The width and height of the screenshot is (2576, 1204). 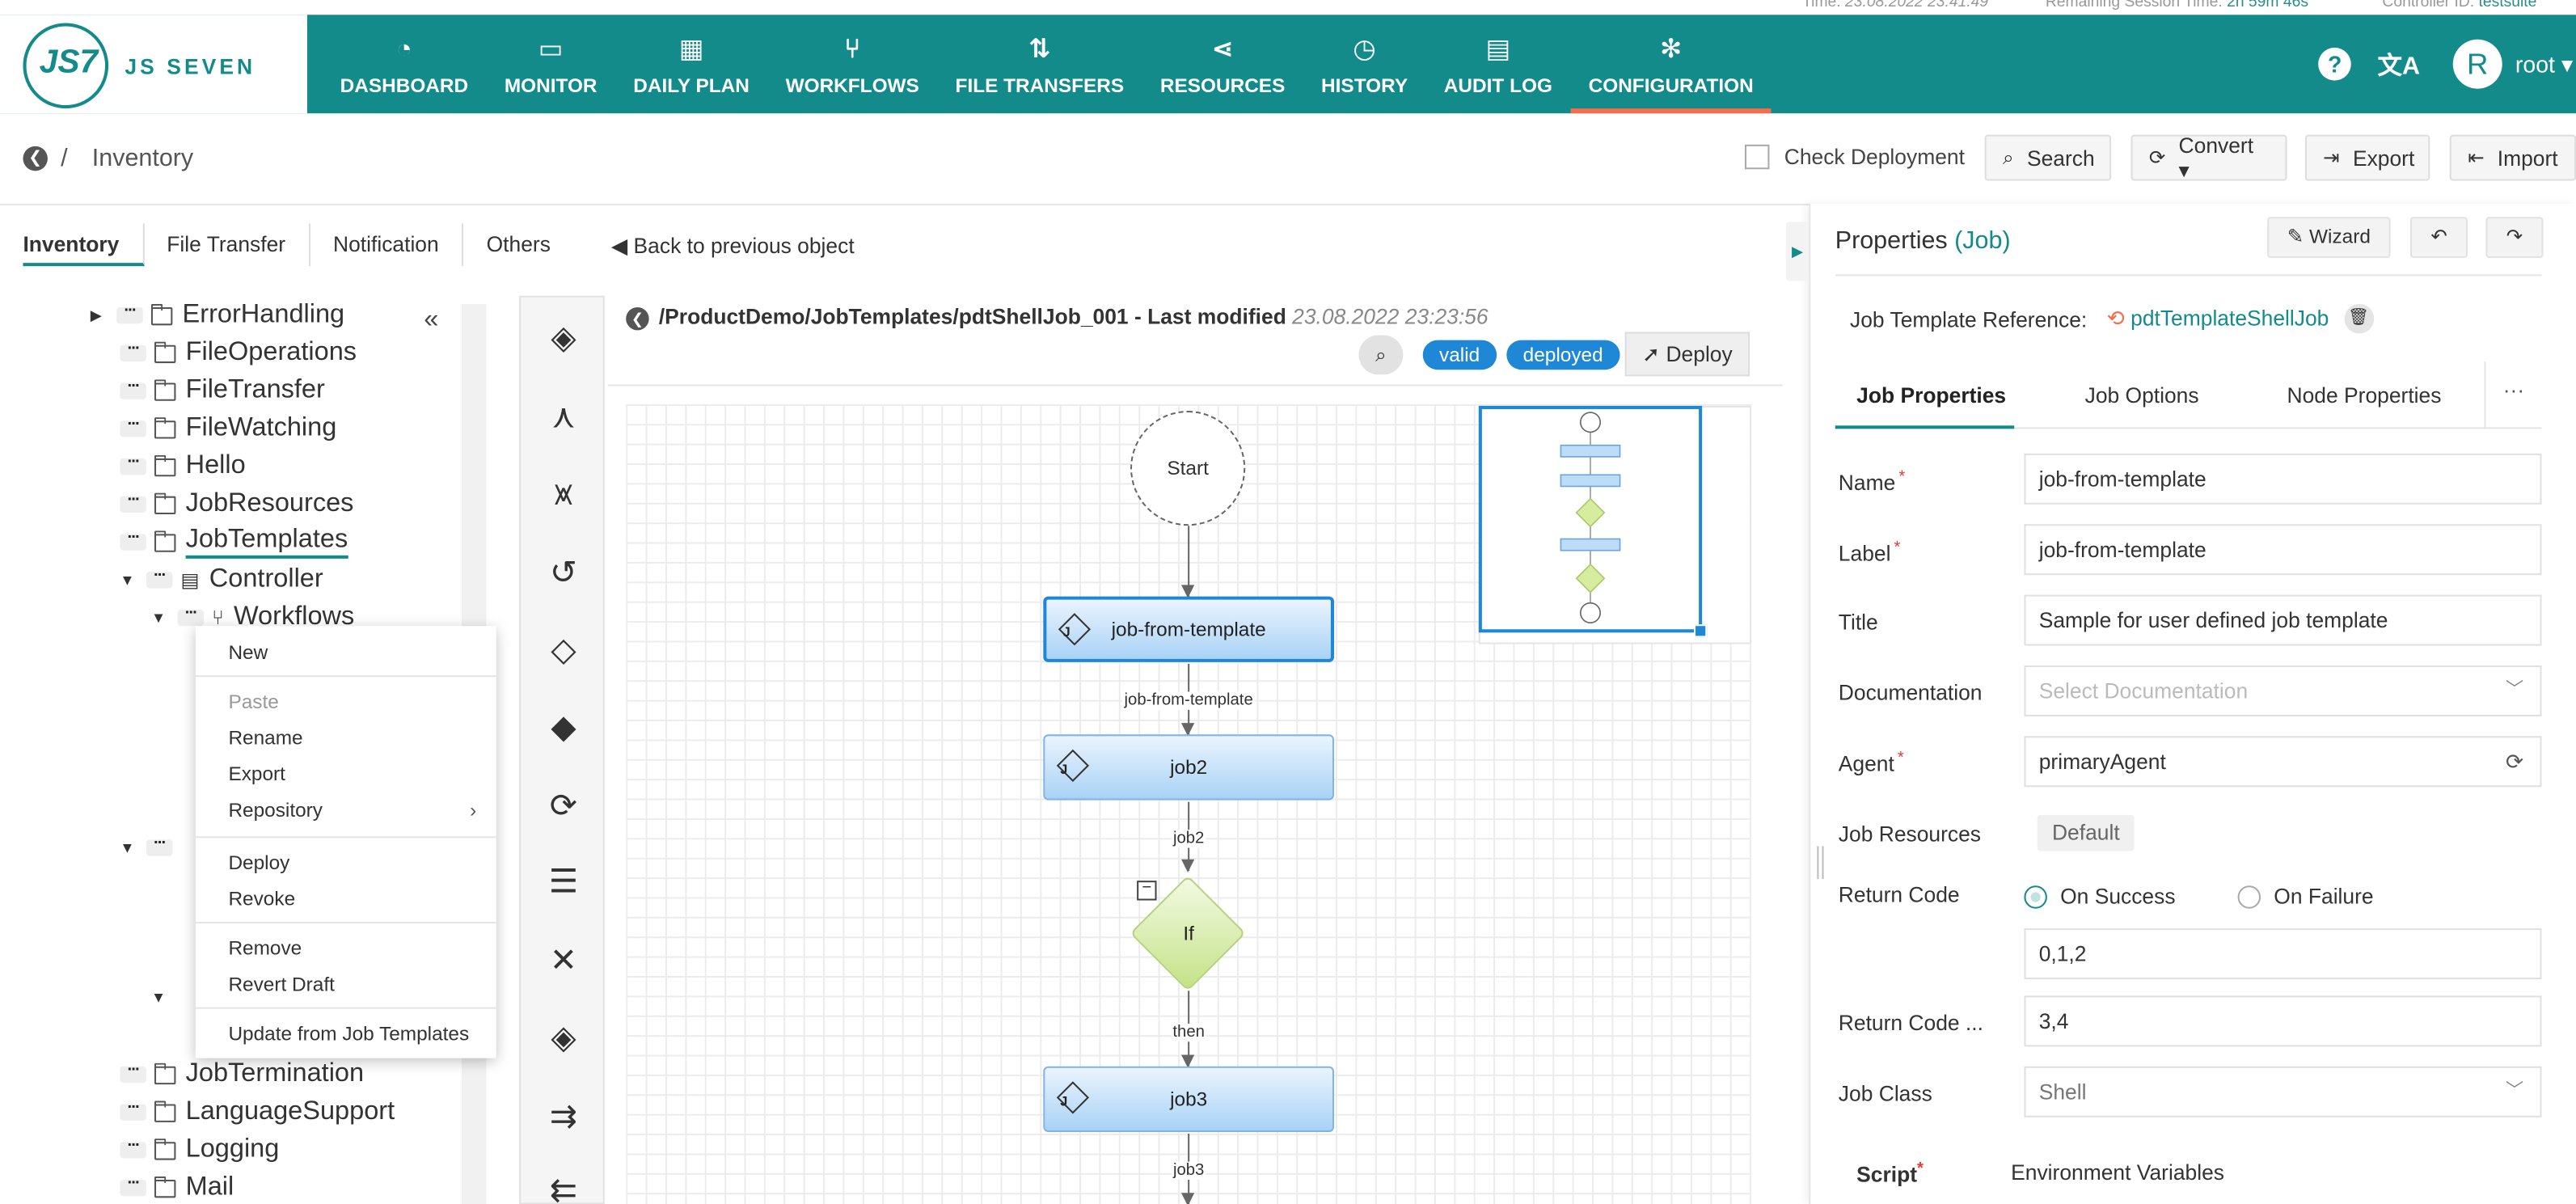 What do you see at coordinates (275, 810) in the screenshot?
I see `menu-item-repository: Repository` at bounding box center [275, 810].